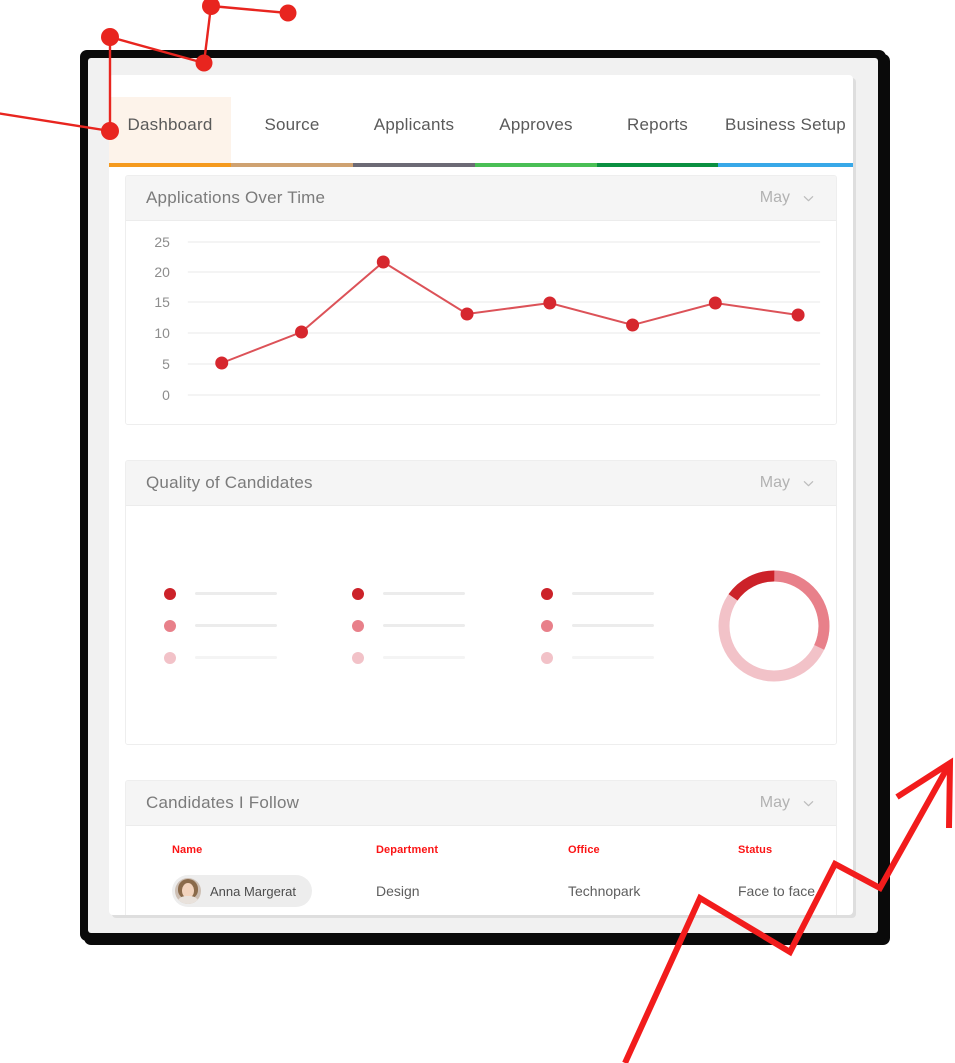 Image resolution: width=955 pixels, height=1063 pixels. I want to click on svg-text: 10, so click(162, 333).